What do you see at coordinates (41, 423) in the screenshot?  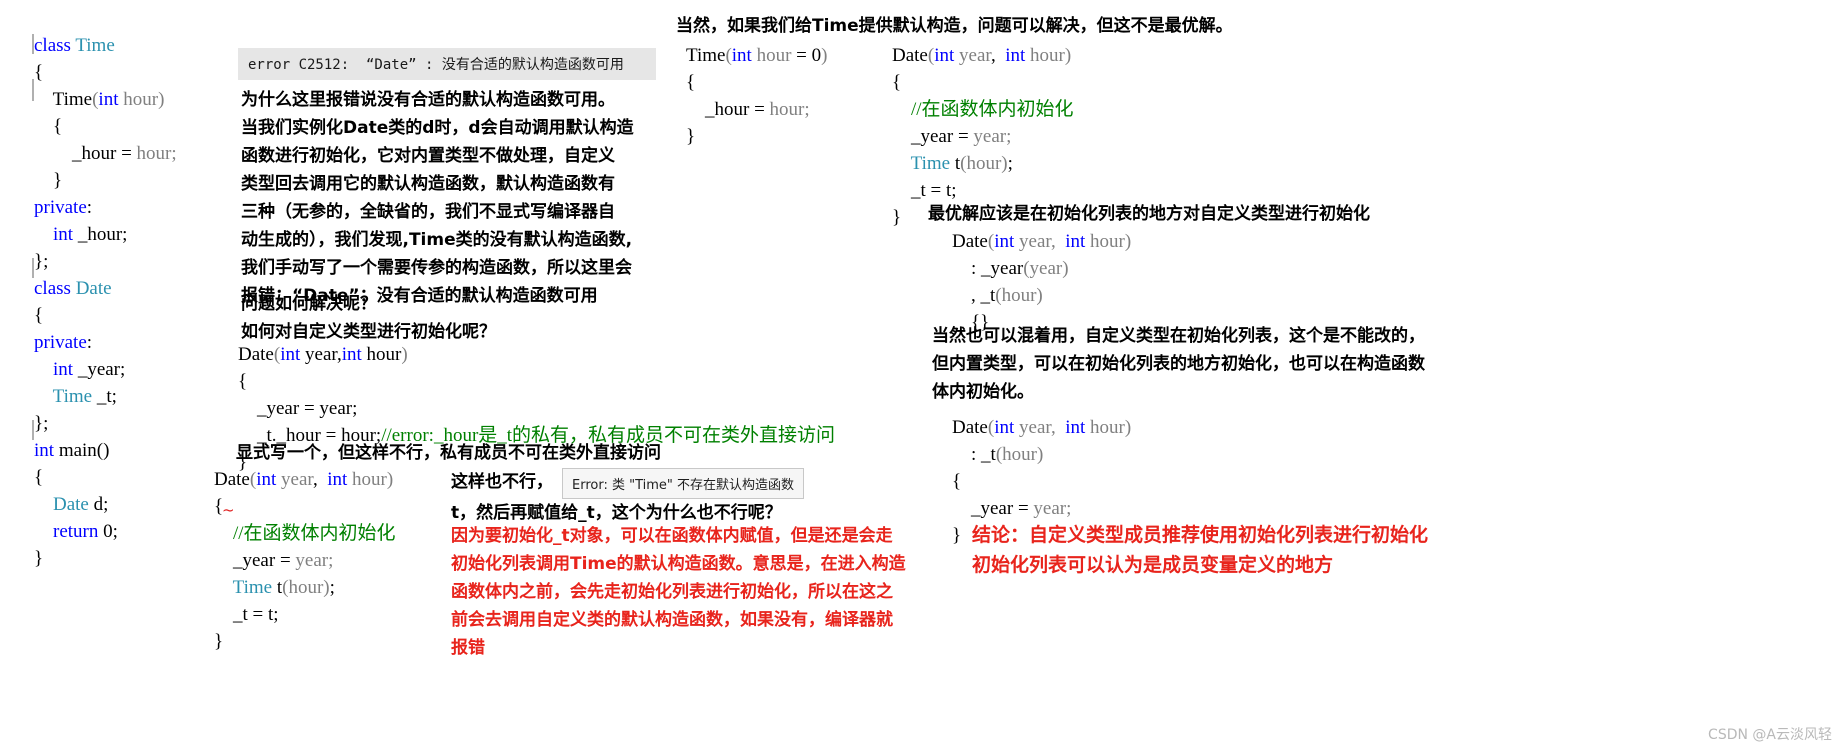 I see `code-token: };` at bounding box center [41, 423].